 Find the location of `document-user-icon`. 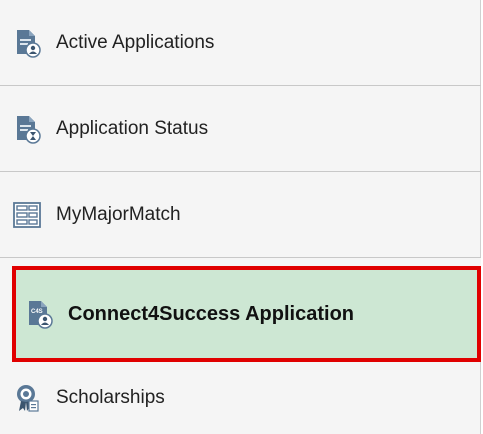

document-user-icon is located at coordinates (27, 43).